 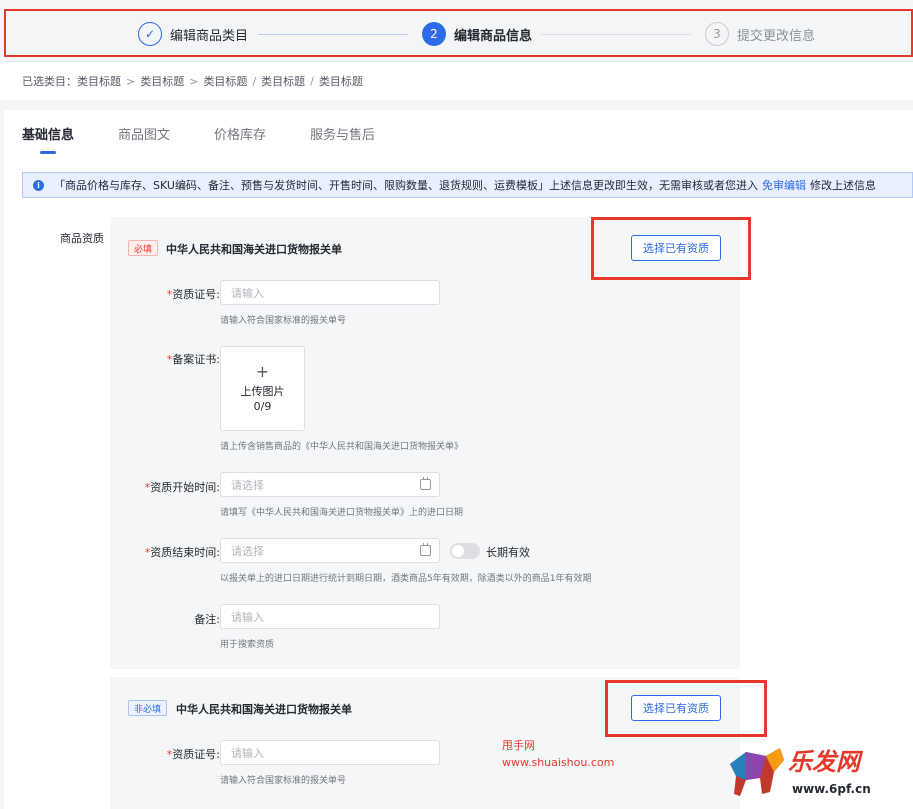 What do you see at coordinates (262, 371) in the screenshot?
I see `plus-icon: +` at bounding box center [262, 371].